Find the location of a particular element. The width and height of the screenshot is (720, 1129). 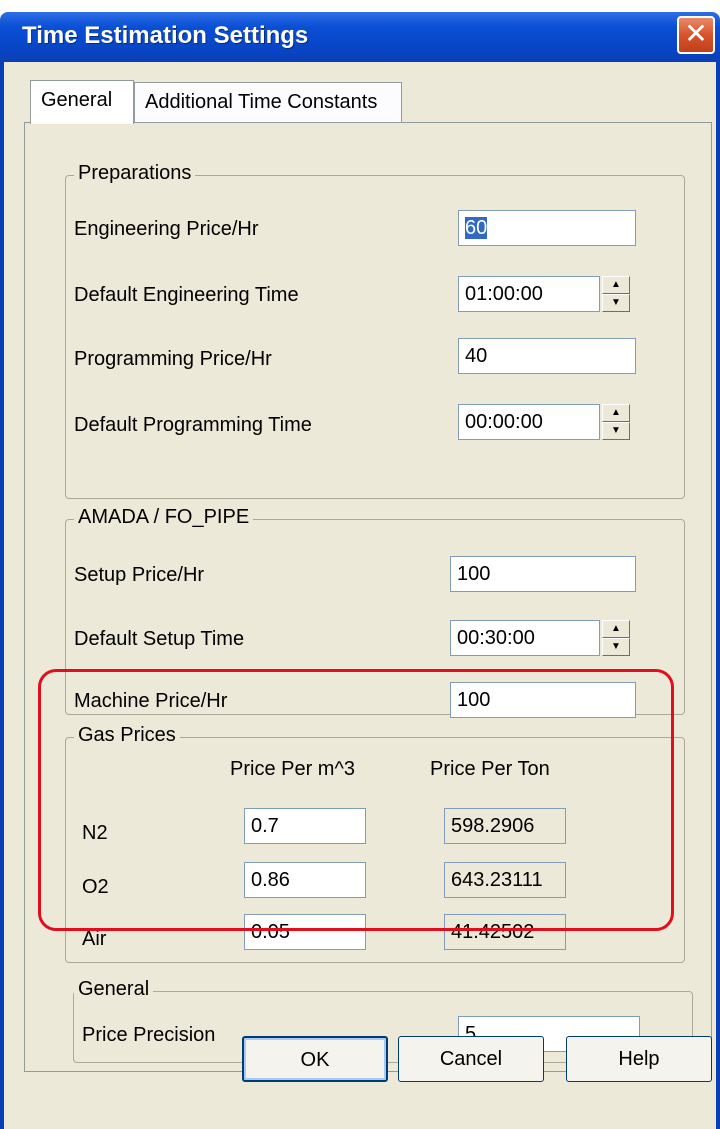

setup-price-input: 100 is located at coordinates (543, 574).